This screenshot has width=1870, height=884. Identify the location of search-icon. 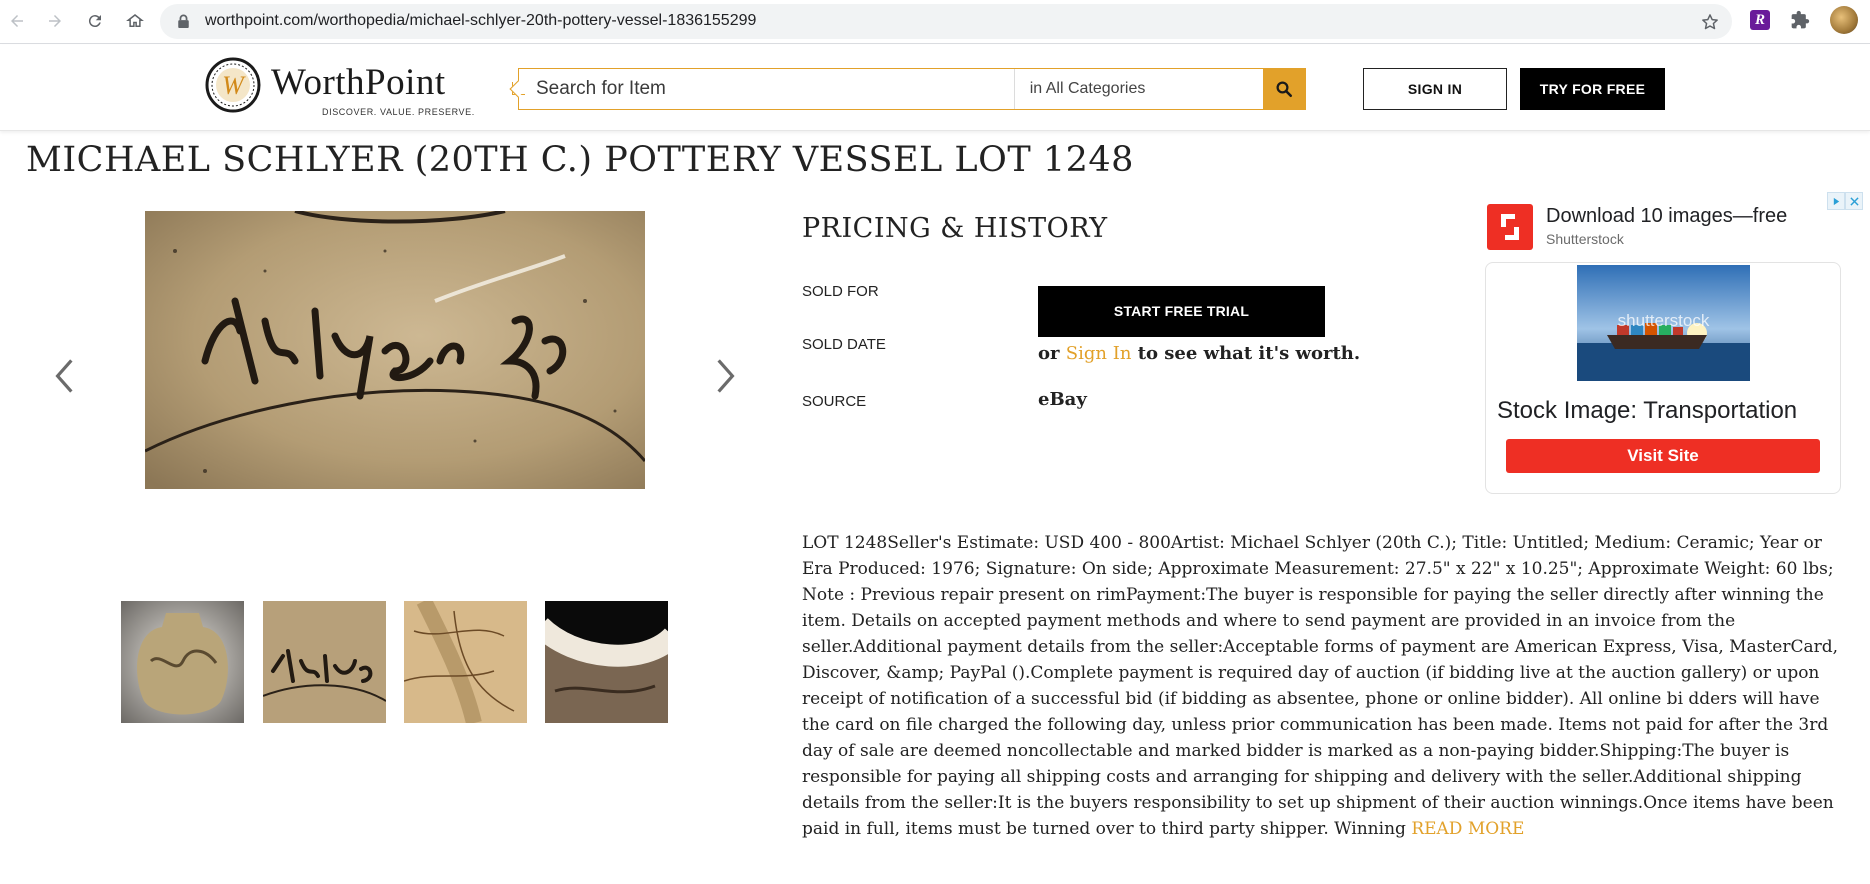
(1284, 89).